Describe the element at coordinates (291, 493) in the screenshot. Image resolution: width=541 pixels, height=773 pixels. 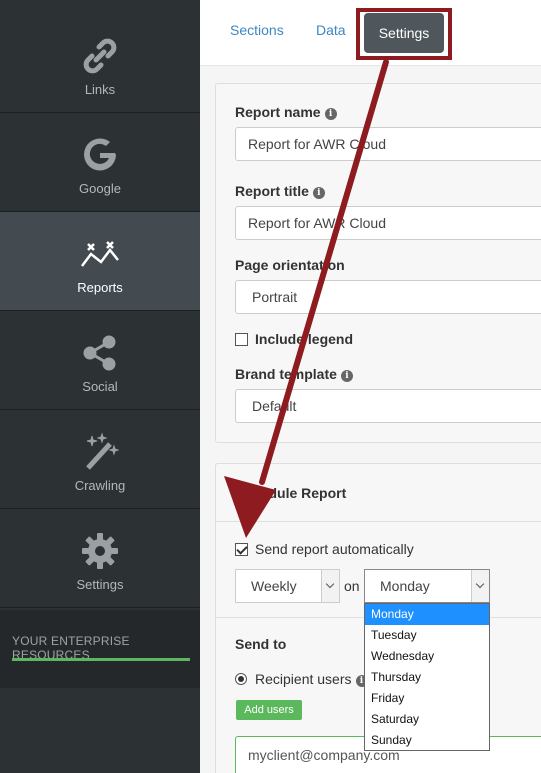
I see `schedule-report-title: Schedule Report` at that location.